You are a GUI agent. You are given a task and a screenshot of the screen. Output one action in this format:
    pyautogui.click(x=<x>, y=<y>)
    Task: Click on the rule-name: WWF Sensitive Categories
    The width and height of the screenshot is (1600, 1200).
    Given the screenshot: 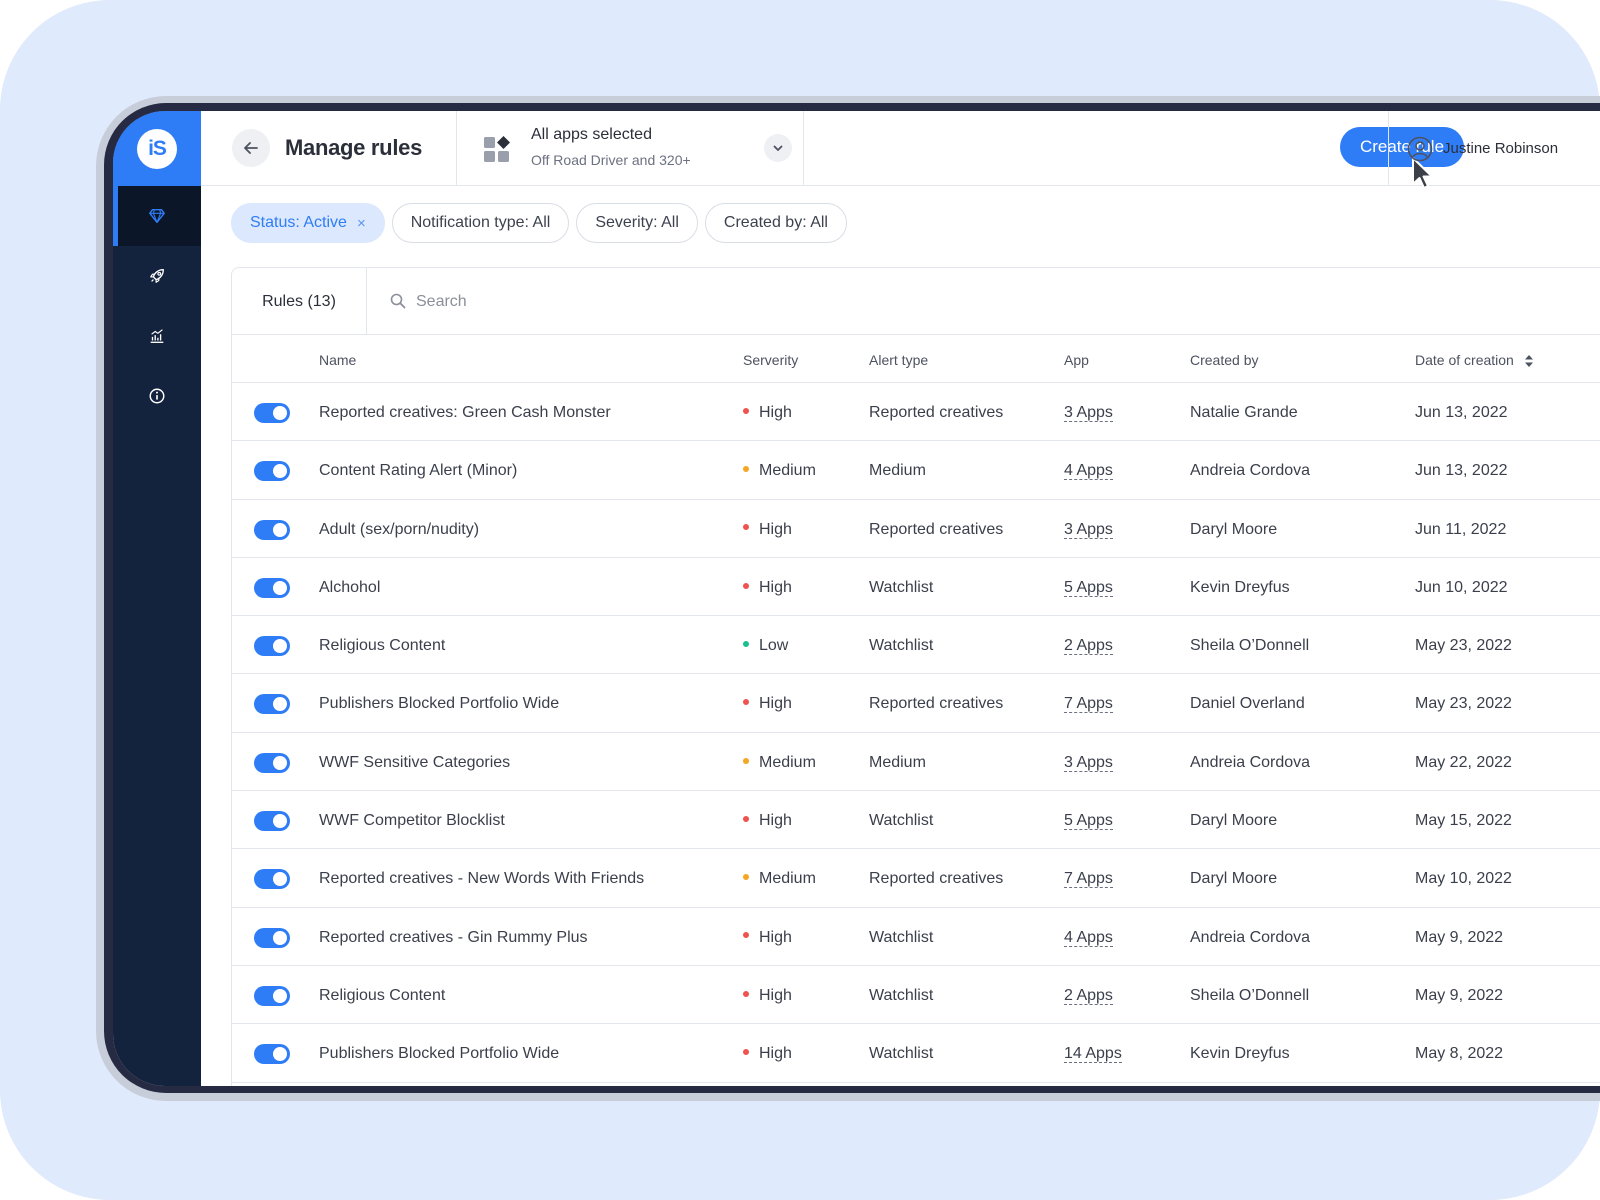 What is the action you would take?
    pyautogui.click(x=414, y=763)
    